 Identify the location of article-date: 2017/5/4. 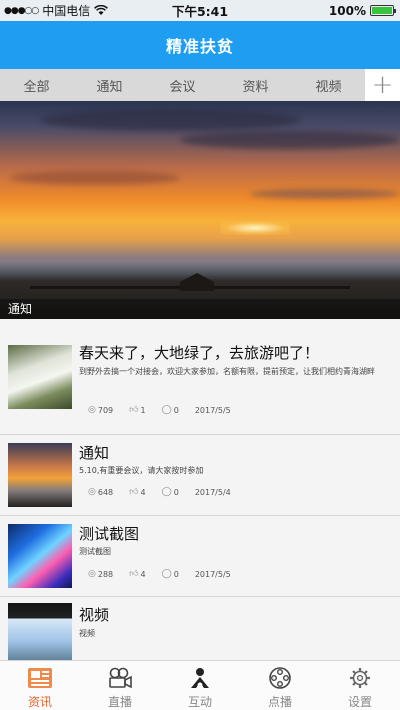
(212, 492).